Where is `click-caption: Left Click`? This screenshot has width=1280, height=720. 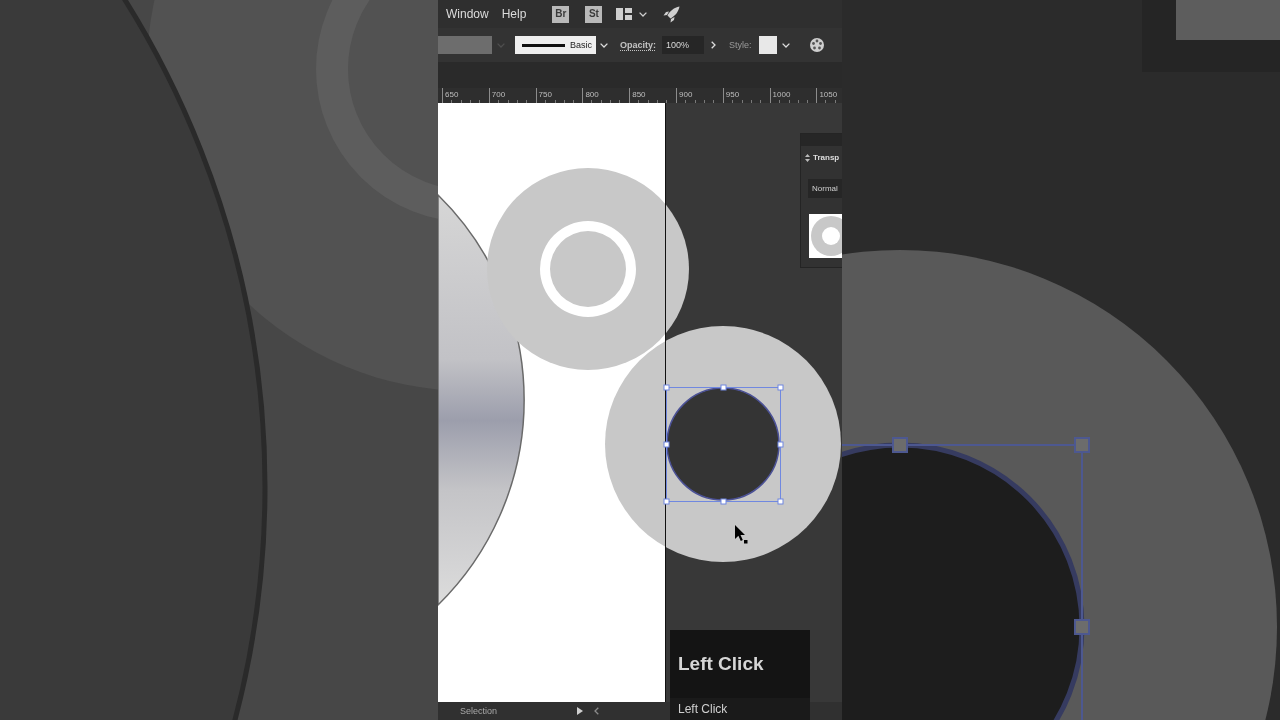 click-caption: Left Click is located at coordinates (740, 709).